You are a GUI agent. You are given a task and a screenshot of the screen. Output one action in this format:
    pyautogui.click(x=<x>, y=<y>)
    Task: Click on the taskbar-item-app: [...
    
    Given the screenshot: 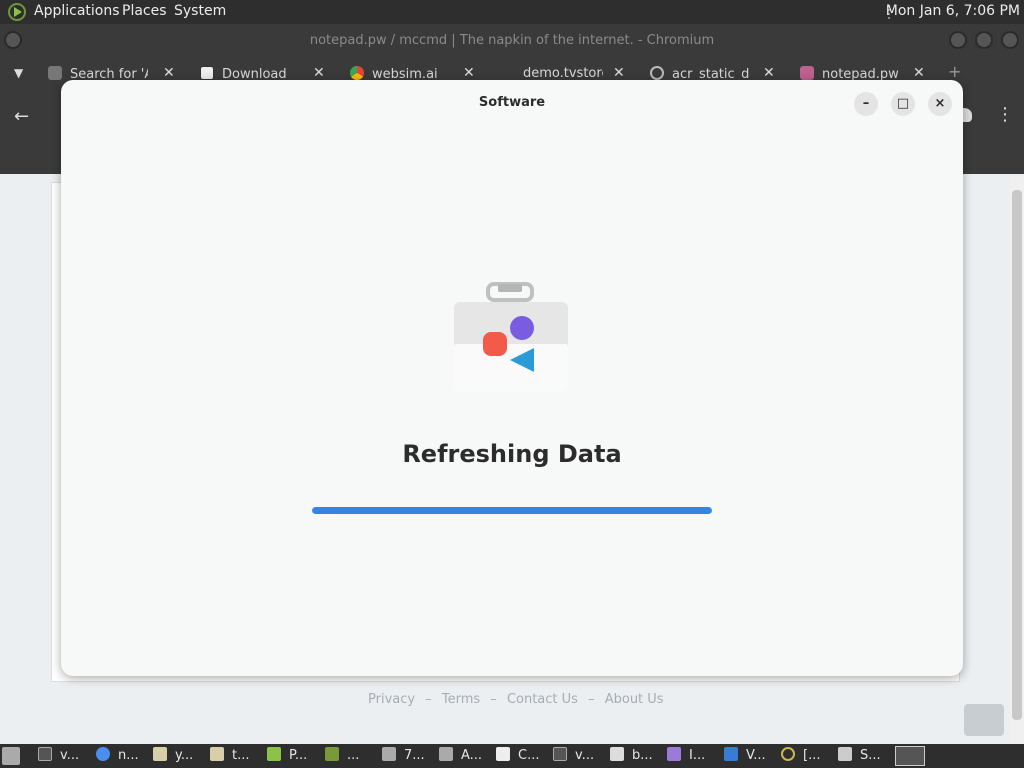 What is the action you would take?
    pyautogui.click(x=800, y=756)
    